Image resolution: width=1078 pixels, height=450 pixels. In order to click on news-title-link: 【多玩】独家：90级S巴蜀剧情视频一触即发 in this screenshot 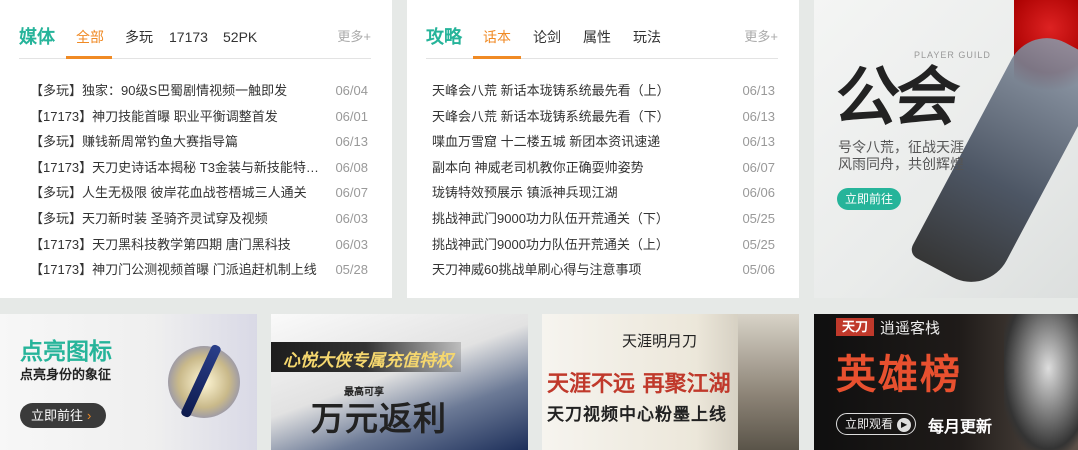, I will do `click(175, 91)`.